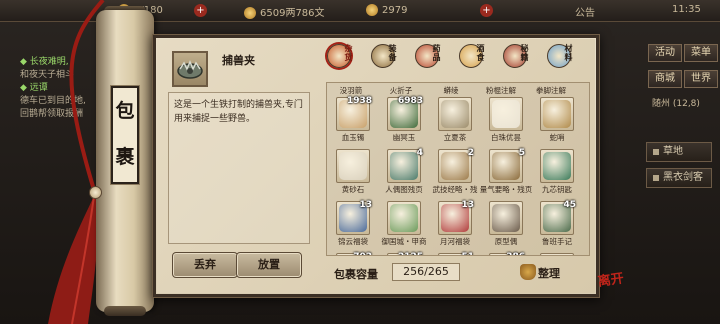  Describe the element at coordinates (557, 114) in the screenshot. I see `whistle-icon` at that location.